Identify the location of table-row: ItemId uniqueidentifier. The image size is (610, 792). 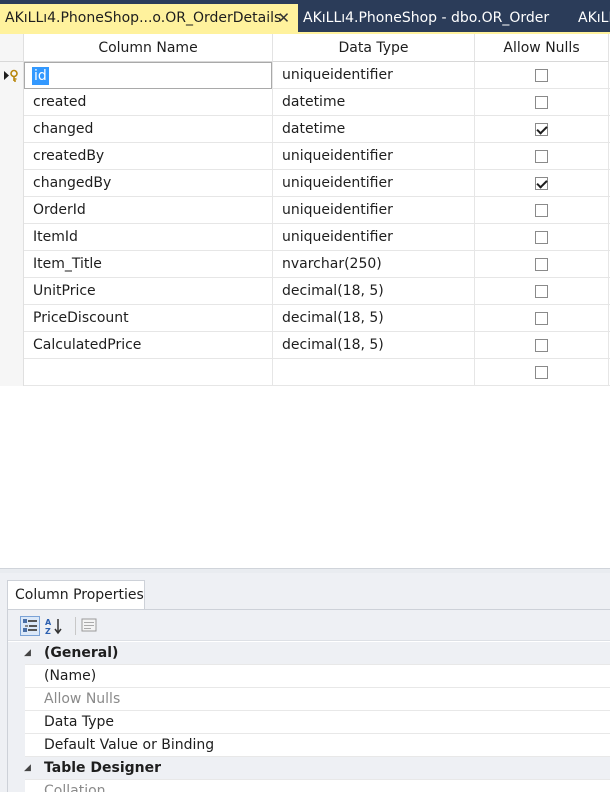
(305, 237).